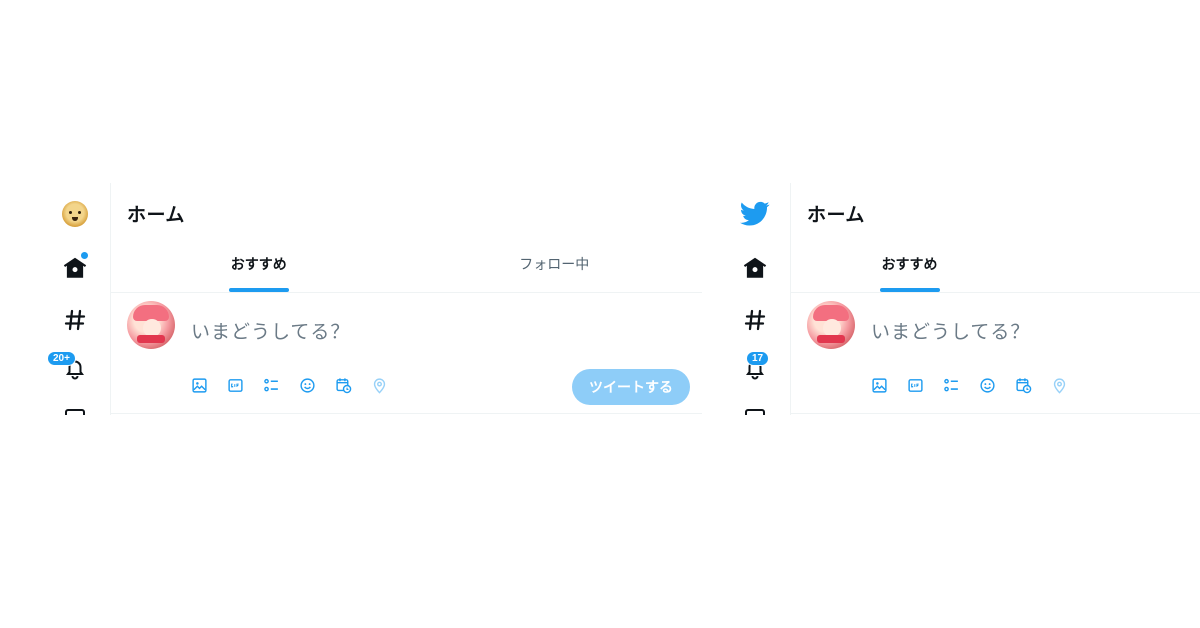 The image size is (1200, 628). I want to click on tab-following: フォロー中, so click(555, 263).